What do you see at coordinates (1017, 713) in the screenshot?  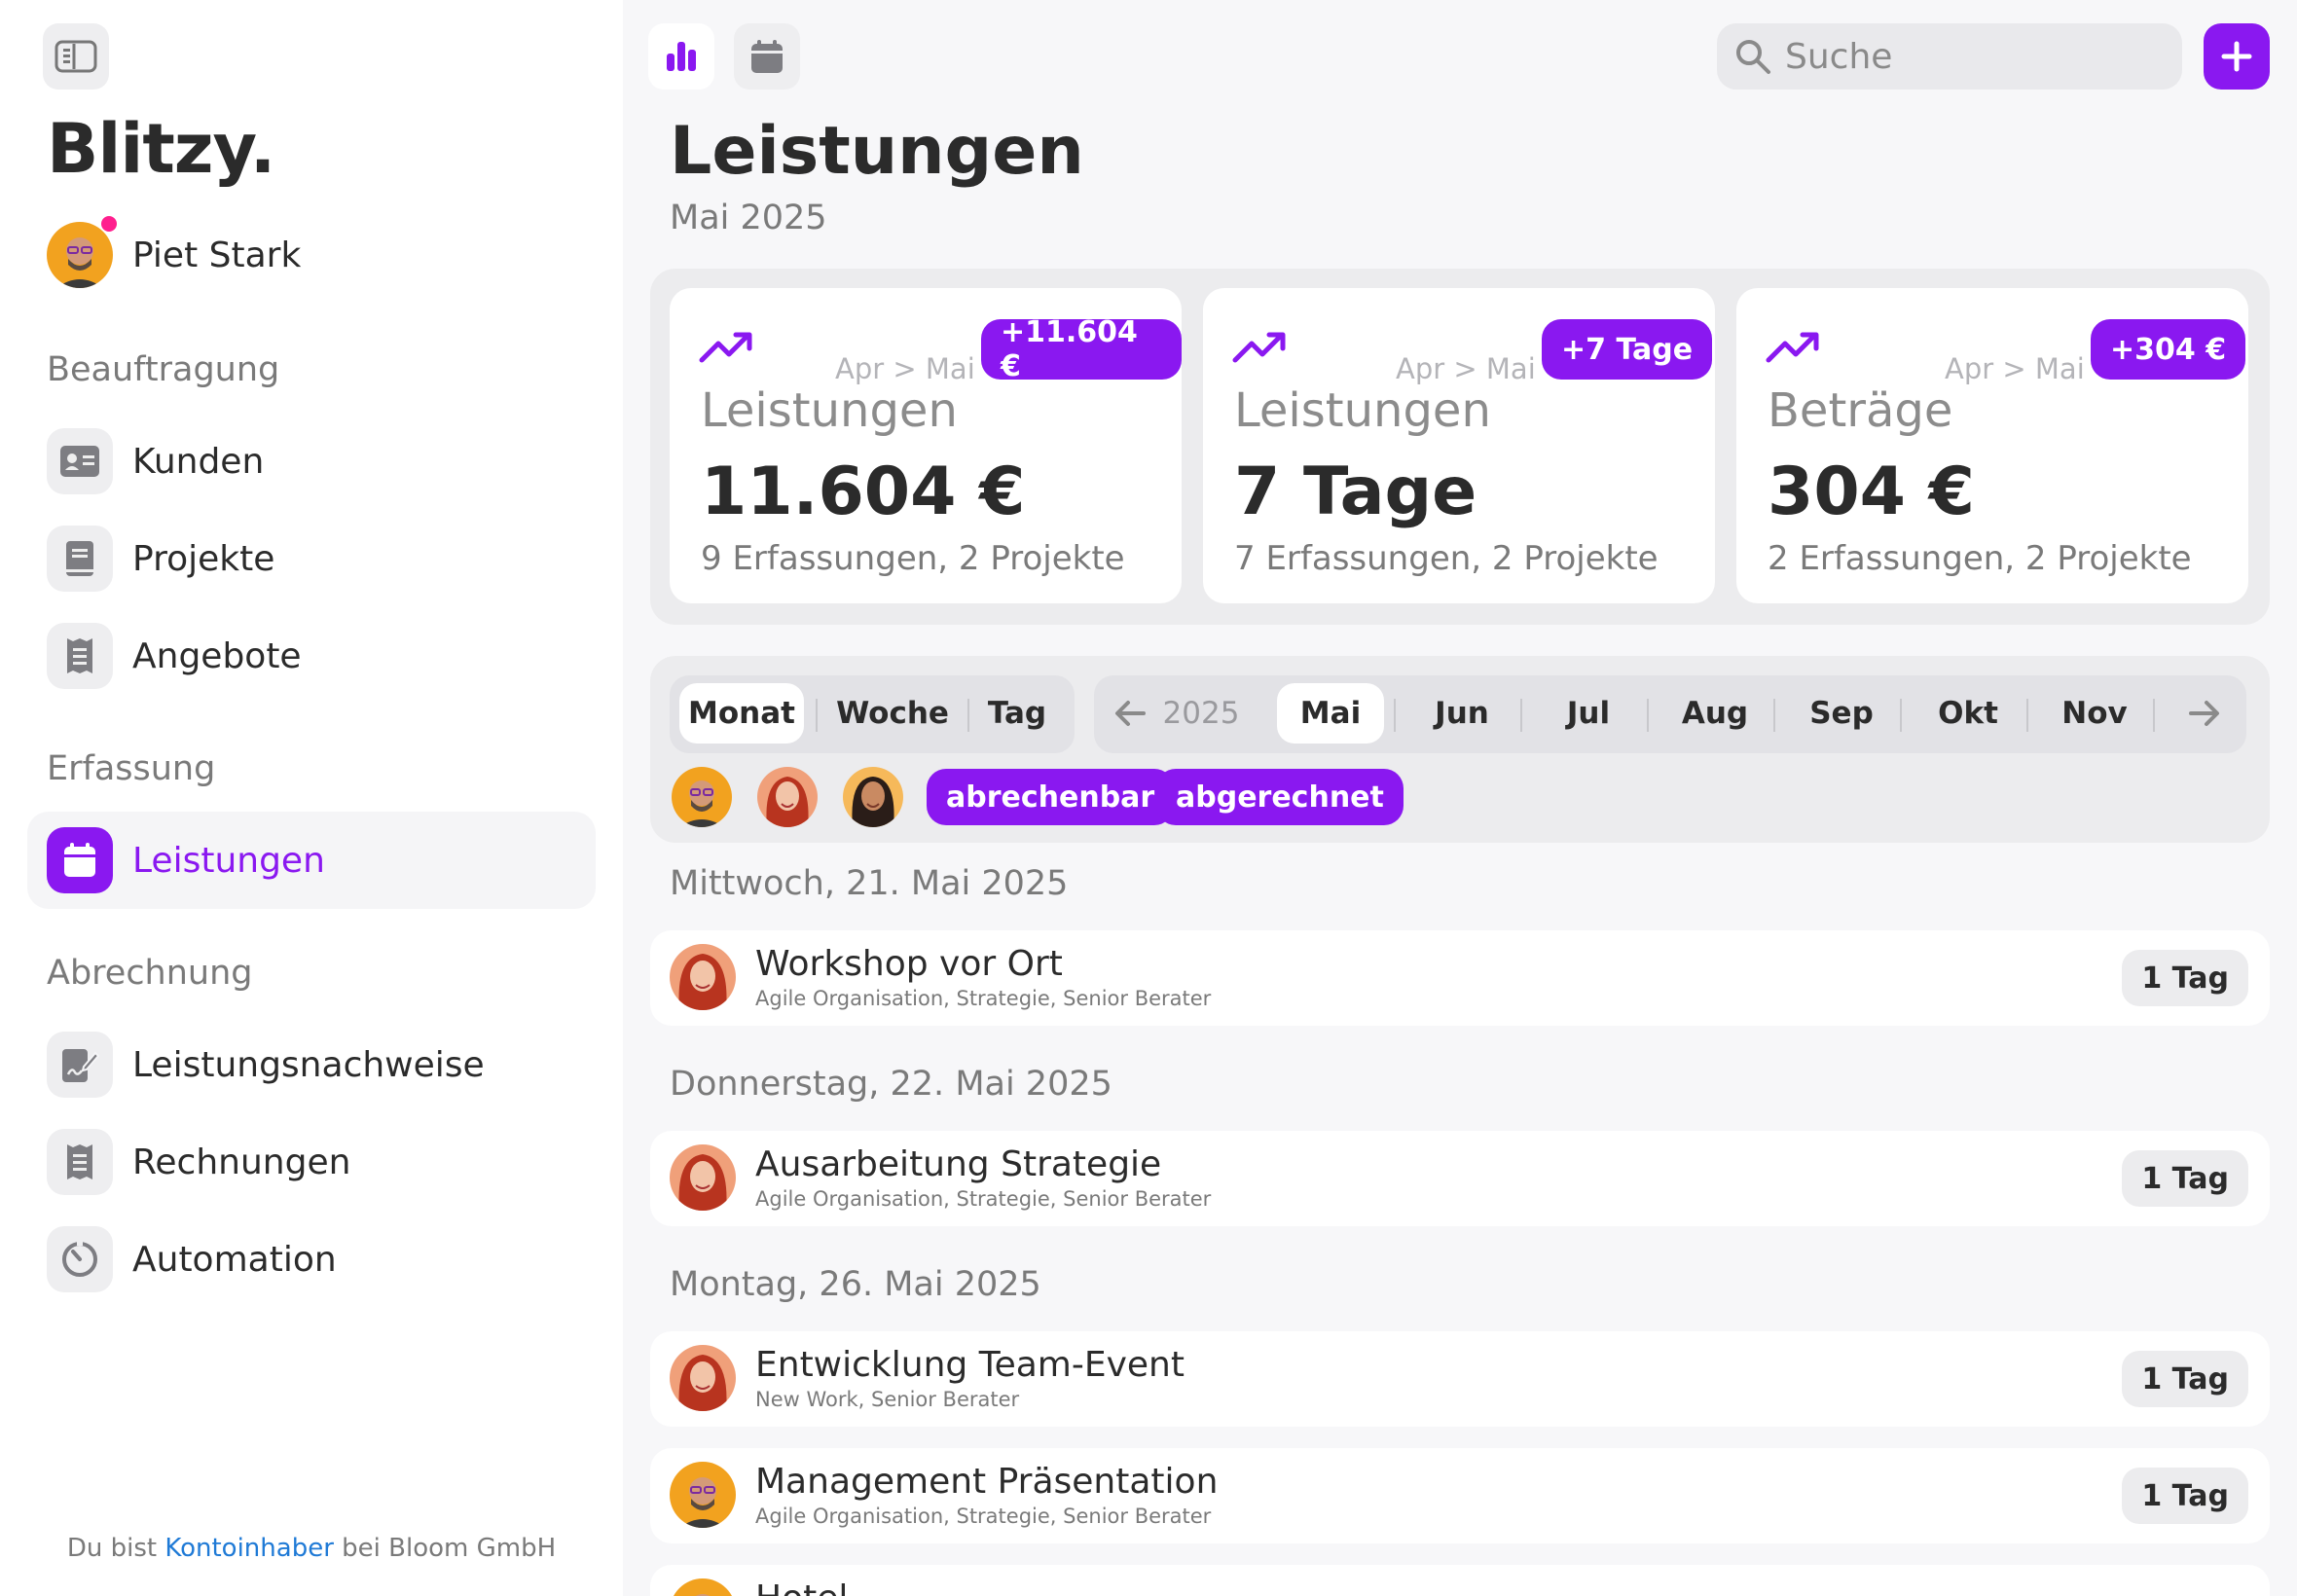 I see `period-tag: Tag` at bounding box center [1017, 713].